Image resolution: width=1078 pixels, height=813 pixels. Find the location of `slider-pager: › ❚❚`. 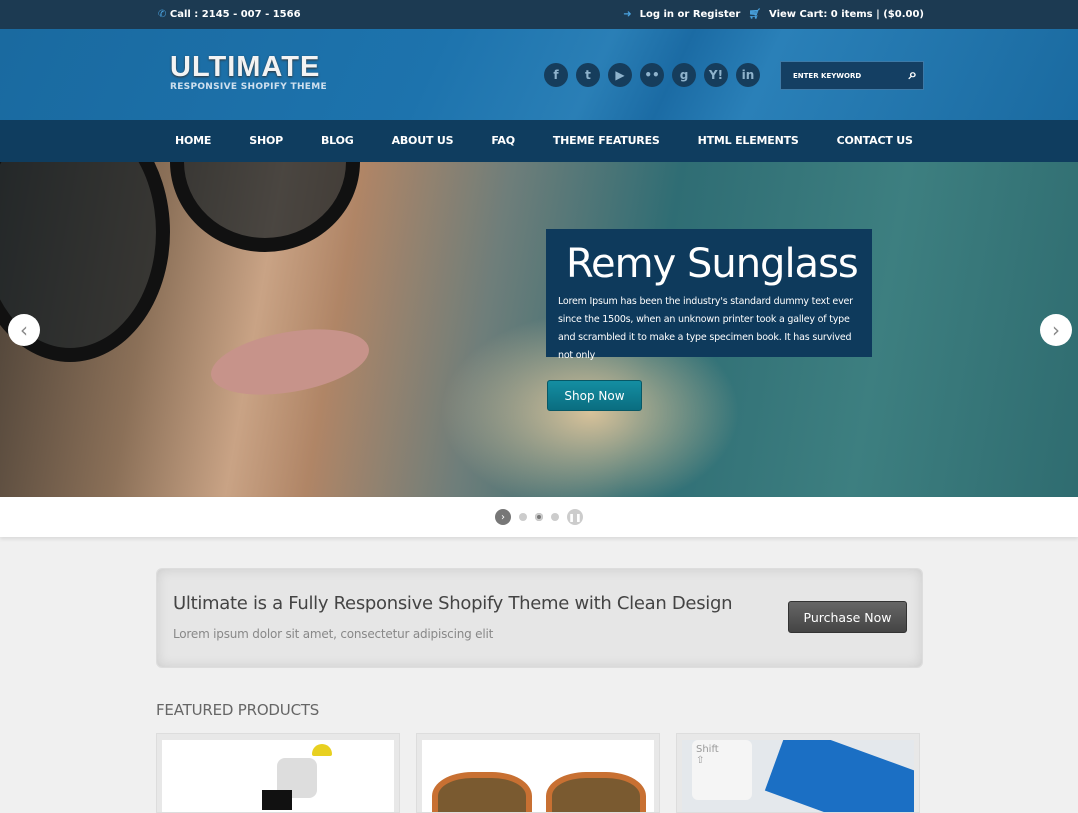

slider-pager: › ❚❚ is located at coordinates (539, 517).